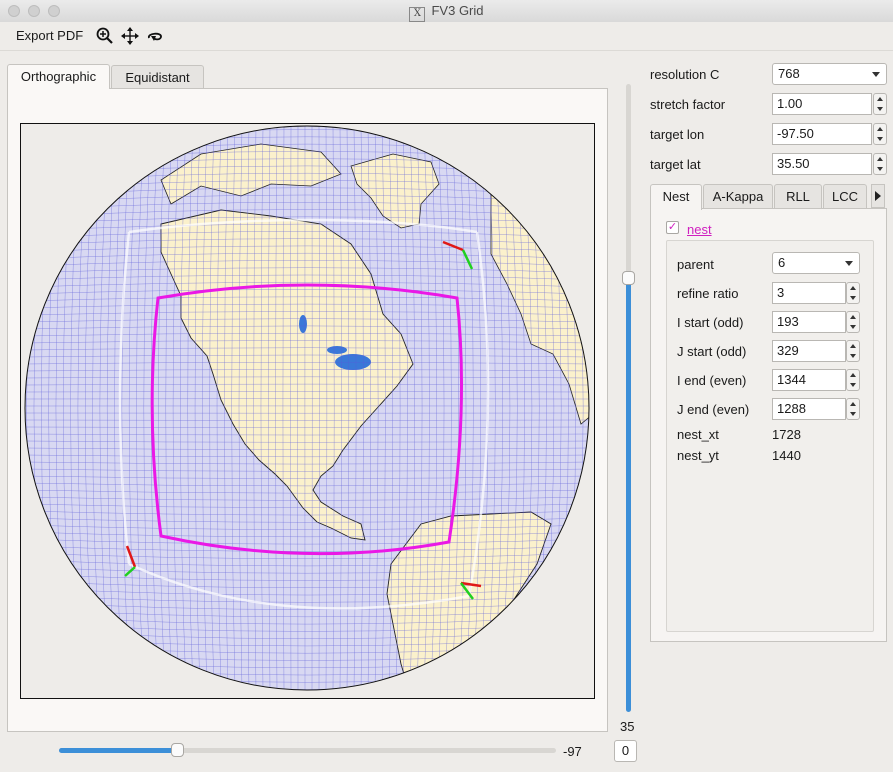  I want to click on refine-ratio-input: 3, so click(809, 293).